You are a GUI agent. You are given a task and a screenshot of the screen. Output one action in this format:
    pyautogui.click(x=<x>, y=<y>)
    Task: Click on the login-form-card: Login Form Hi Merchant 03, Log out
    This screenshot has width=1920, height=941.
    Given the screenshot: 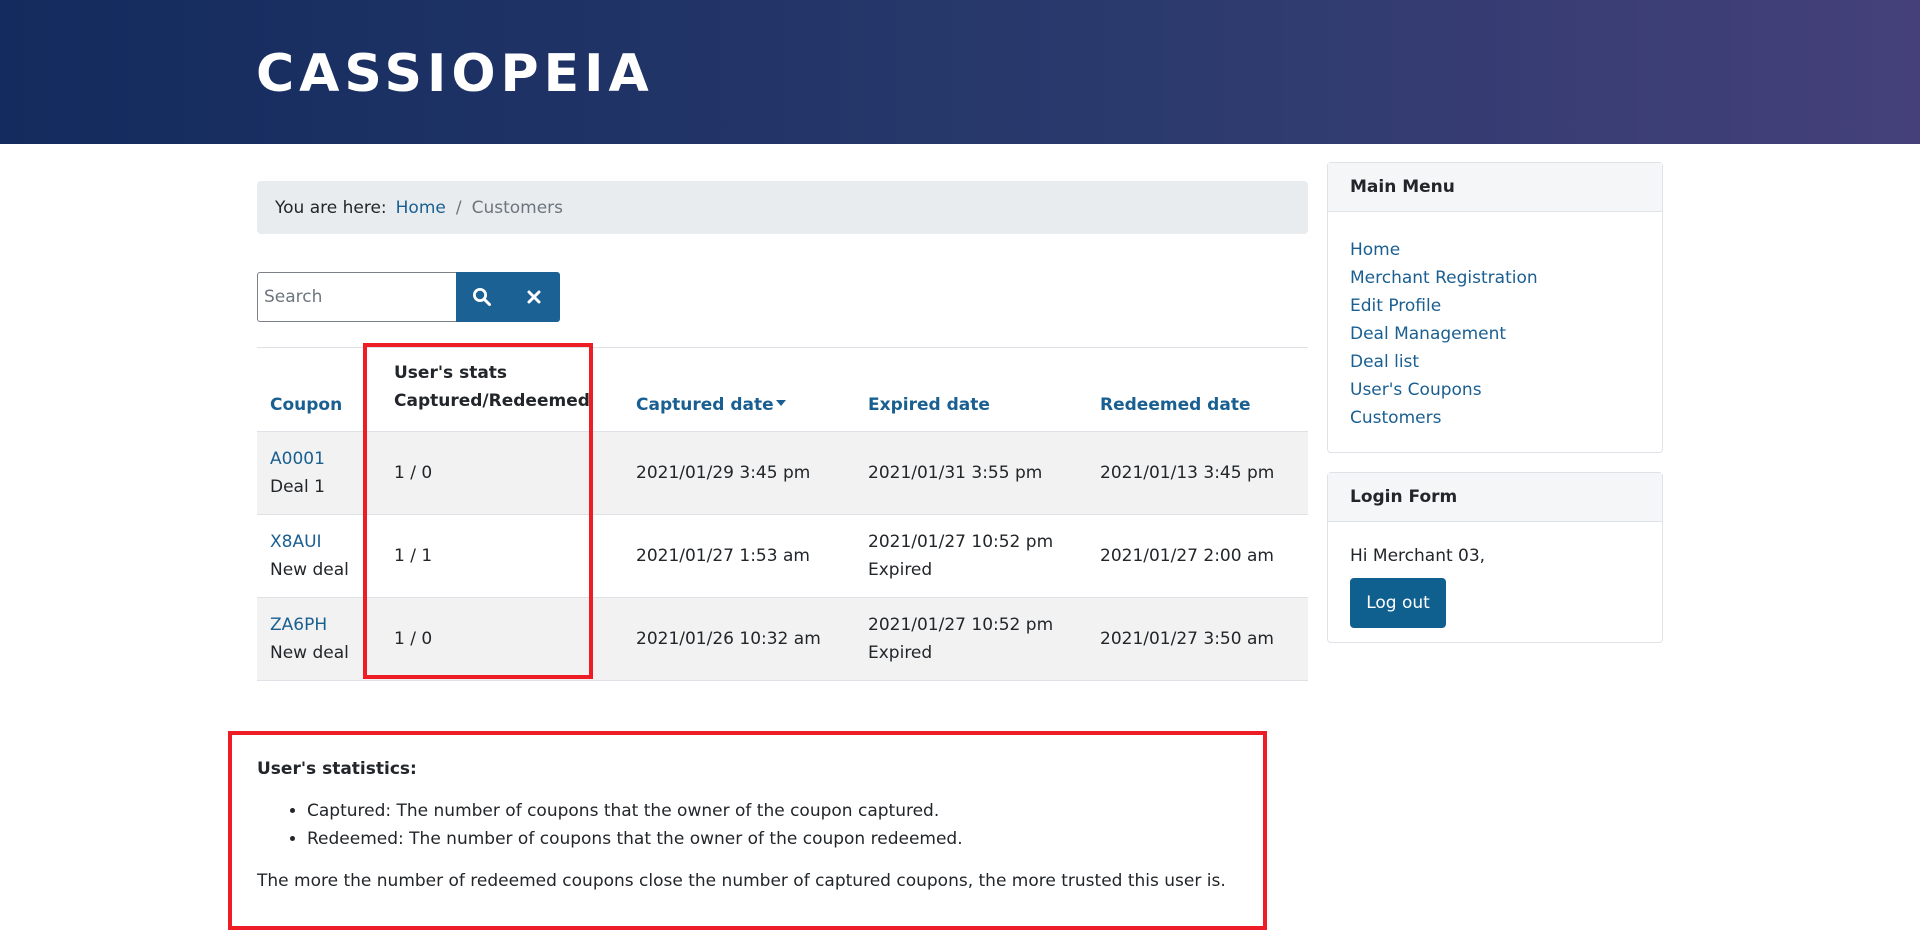 What is the action you would take?
    pyautogui.click(x=1495, y=557)
    